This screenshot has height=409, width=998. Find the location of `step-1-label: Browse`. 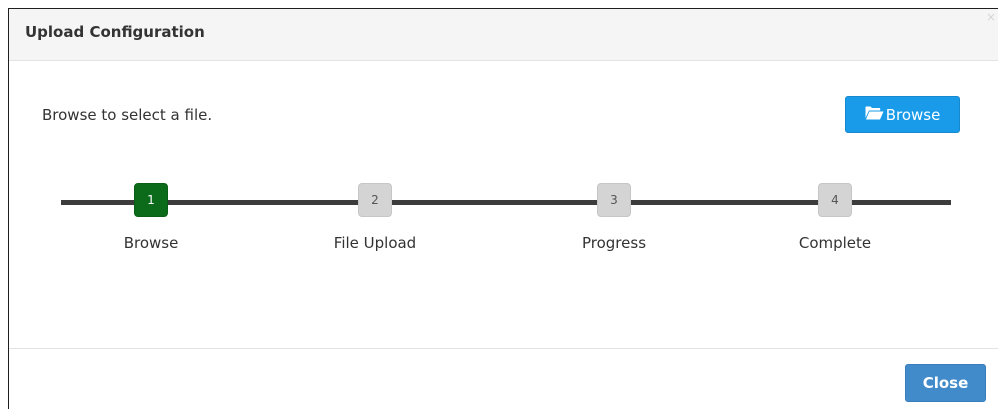

step-1-label: Browse is located at coordinates (151, 243).